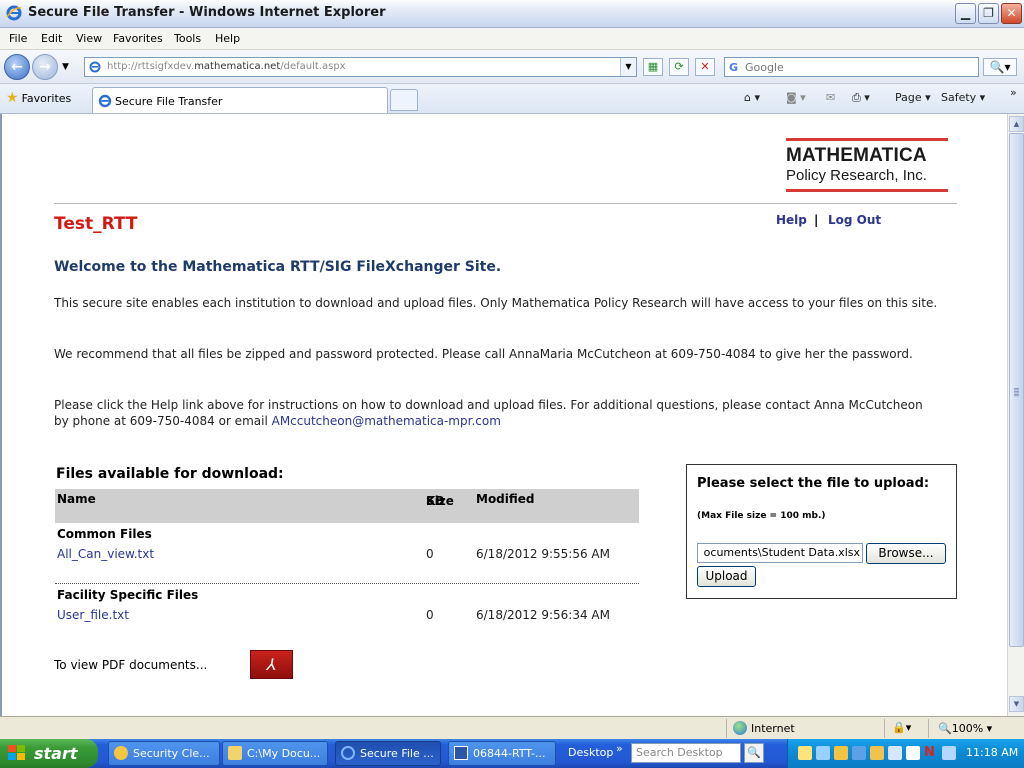 Image resolution: width=1024 pixels, height=768 pixels. Describe the element at coordinates (877, 753) in the screenshot. I see `update-tray-icon` at that location.